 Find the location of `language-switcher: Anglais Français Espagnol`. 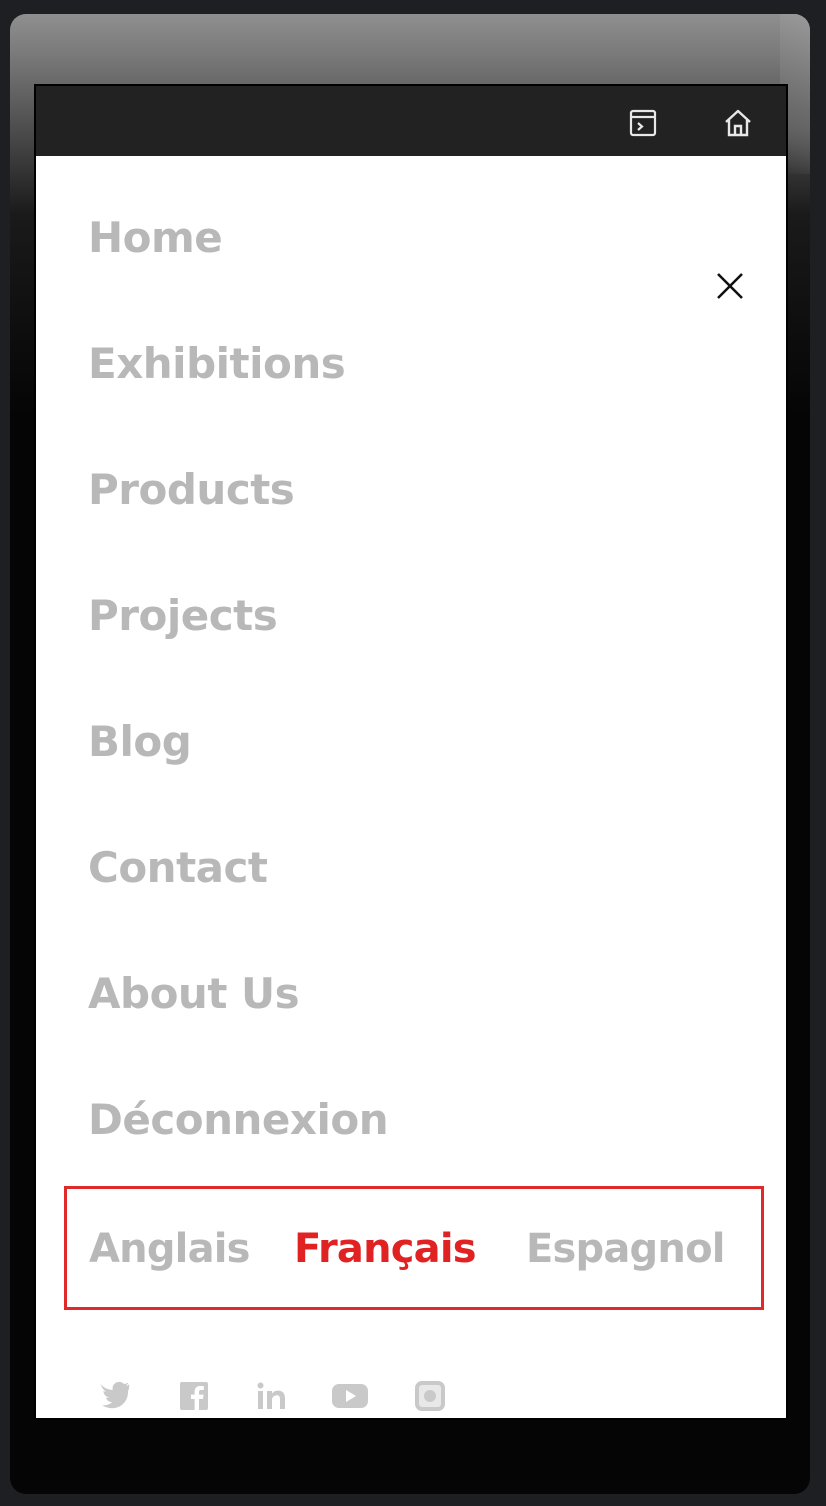

language-switcher: Anglais Français Espagnol is located at coordinates (414, 1248).